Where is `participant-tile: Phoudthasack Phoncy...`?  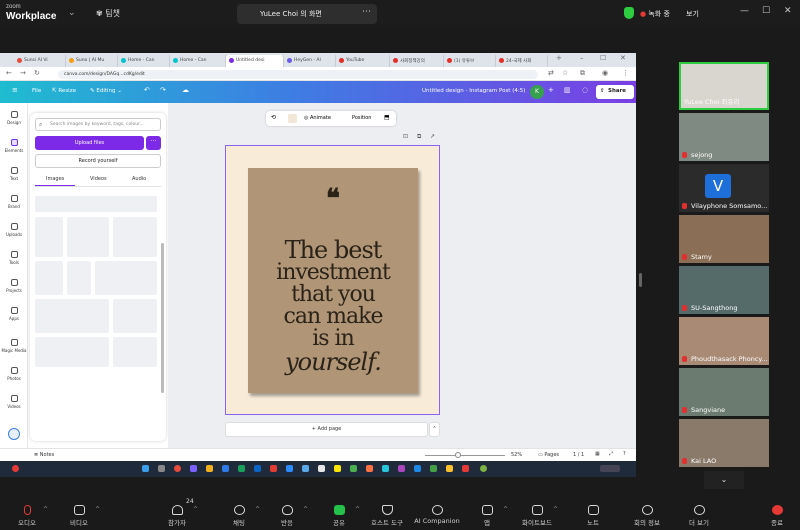
participant-tile: Phoudthasack Phoncy... is located at coordinates (724, 341).